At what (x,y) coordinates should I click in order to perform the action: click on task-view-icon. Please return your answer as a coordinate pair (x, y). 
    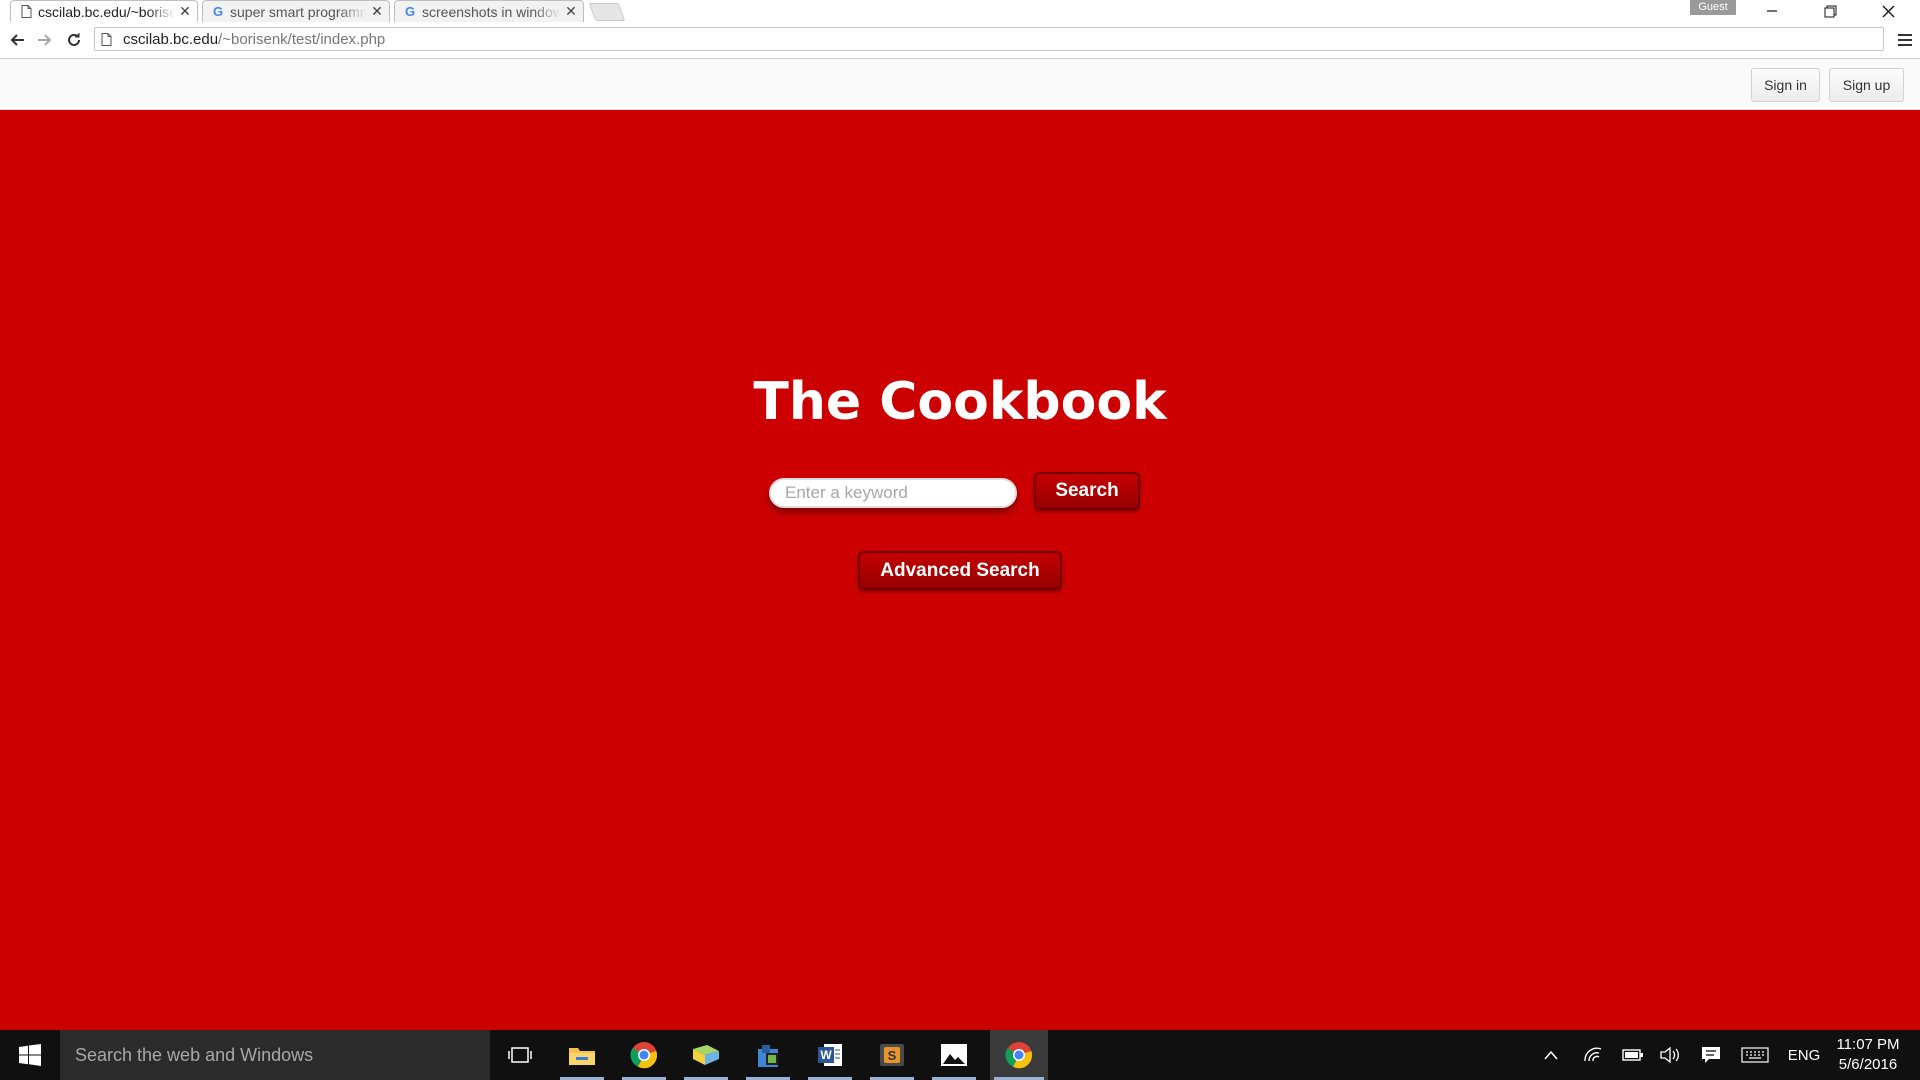
    Looking at the image, I should click on (520, 1055).